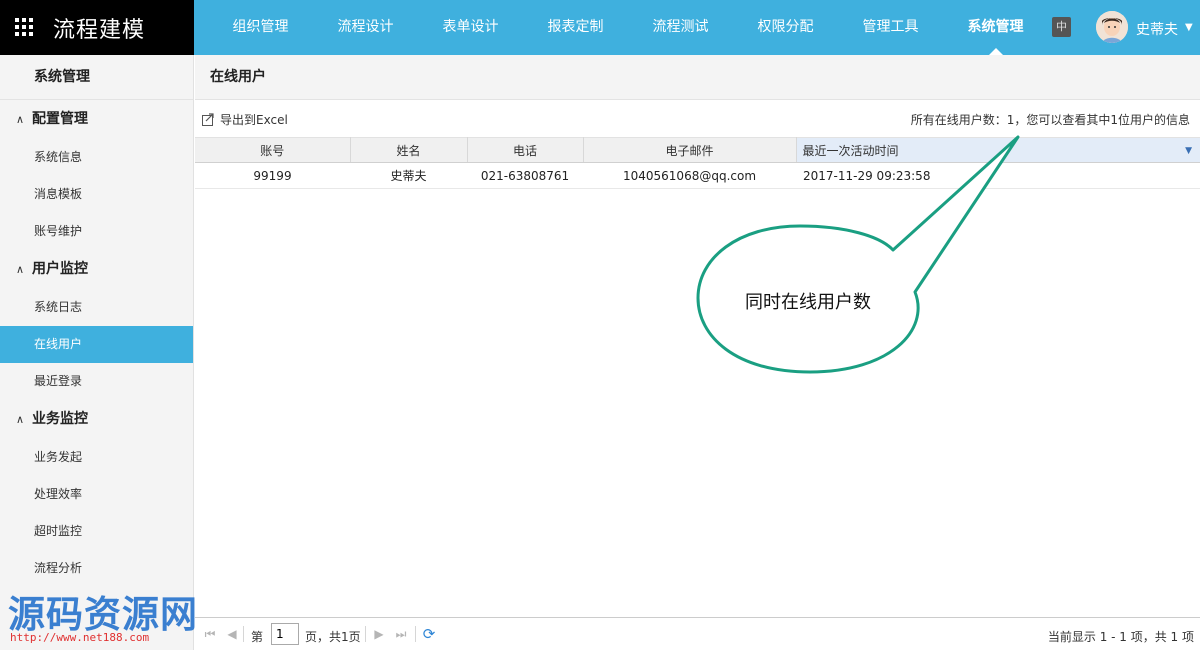 This screenshot has width=1200, height=650. I want to click on next-page-icon: ▶, so click(379, 634).